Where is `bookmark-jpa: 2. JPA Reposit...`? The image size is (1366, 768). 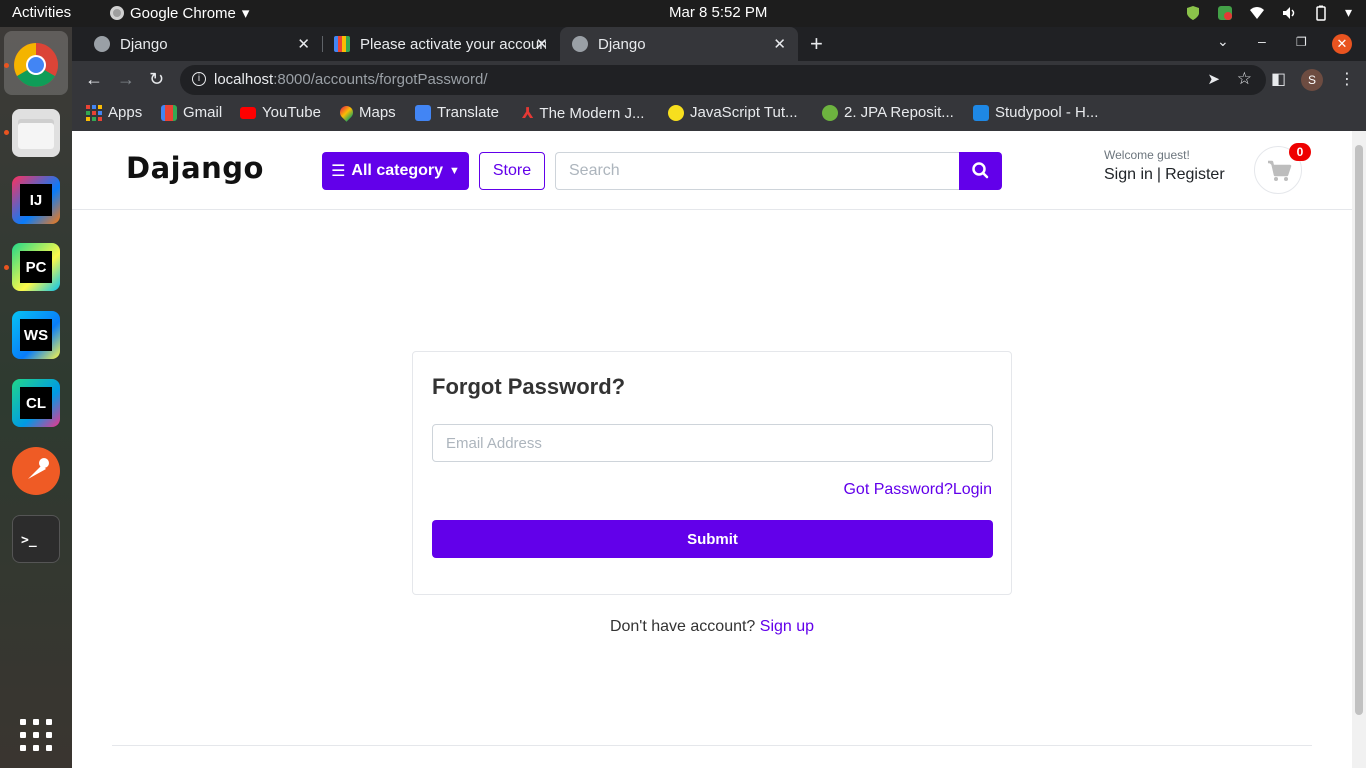
bookmark-jpa: 2. JPA Reposit... is located at coordinates (888, 112).